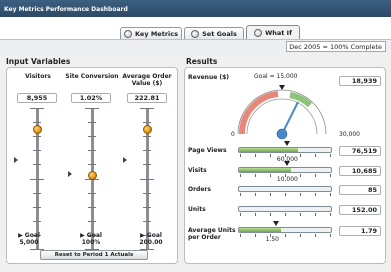  I want to click on site-conversion-label: Site Conversion, so click(92, 76).